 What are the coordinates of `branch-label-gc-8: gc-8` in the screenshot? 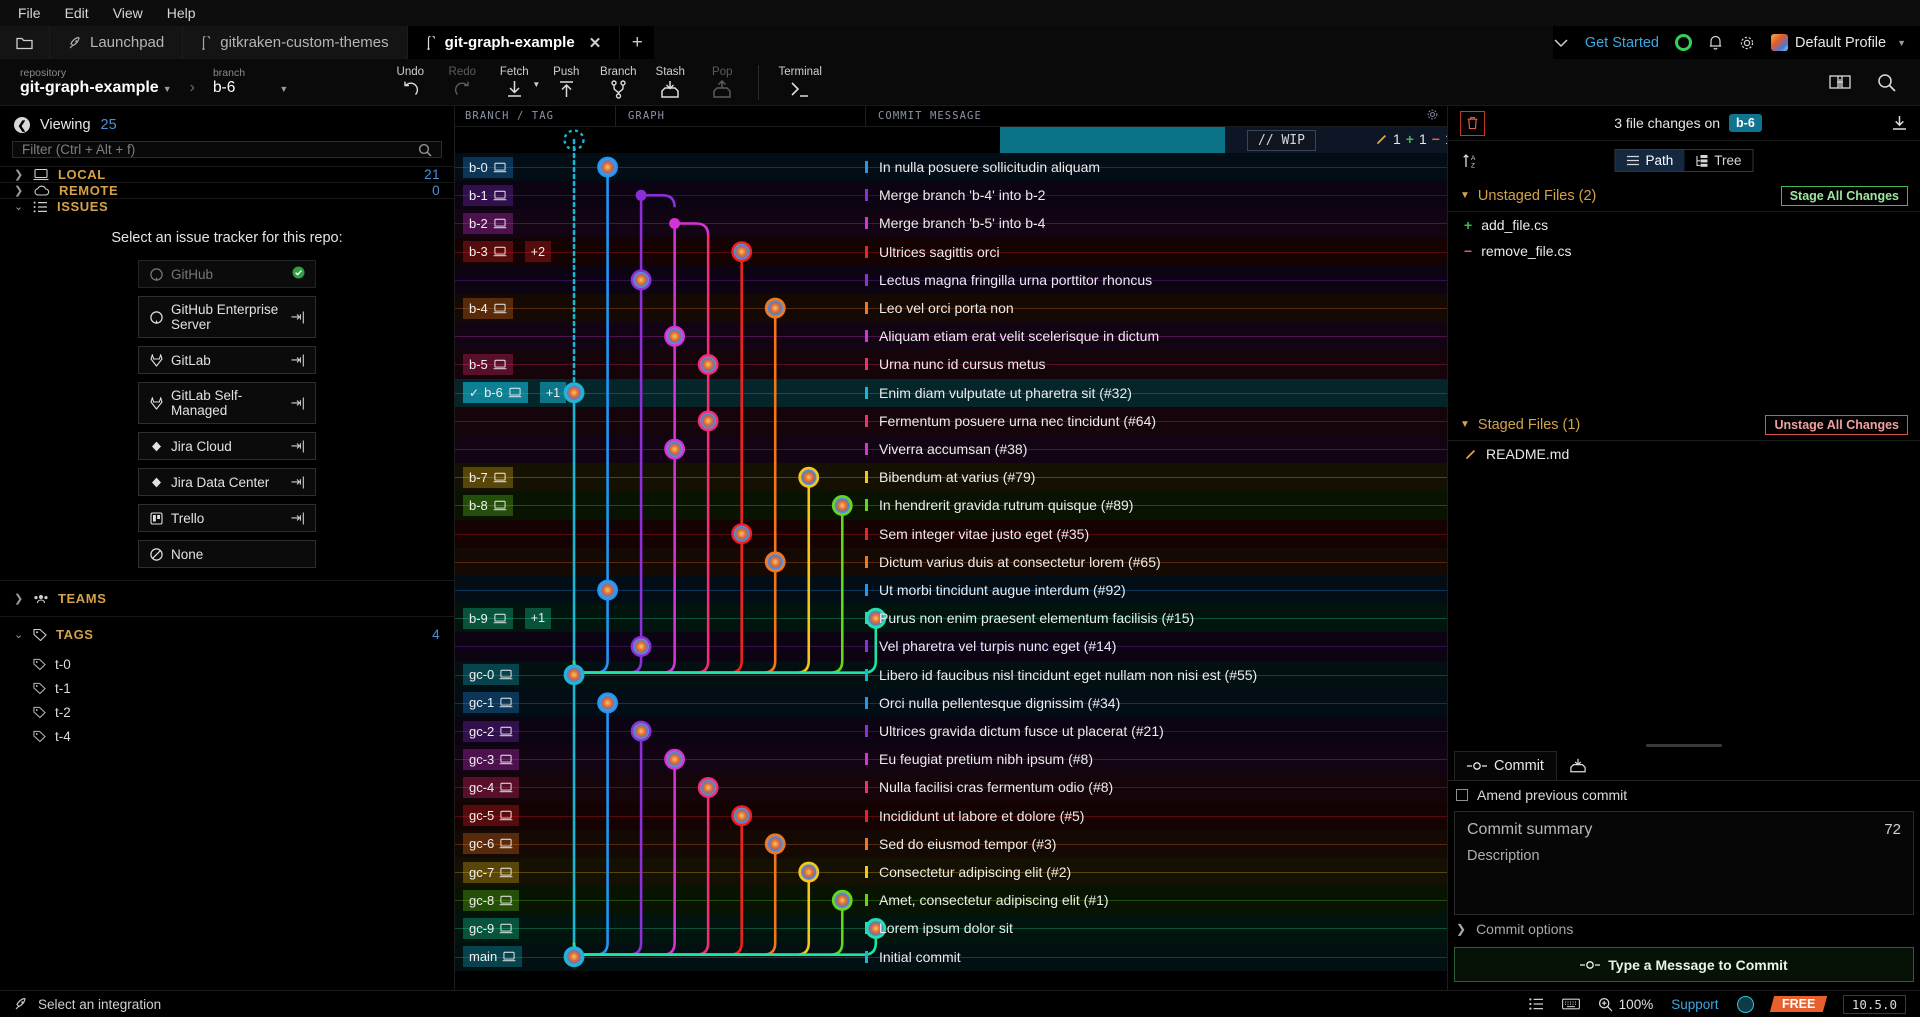 It's located at (491, 900).